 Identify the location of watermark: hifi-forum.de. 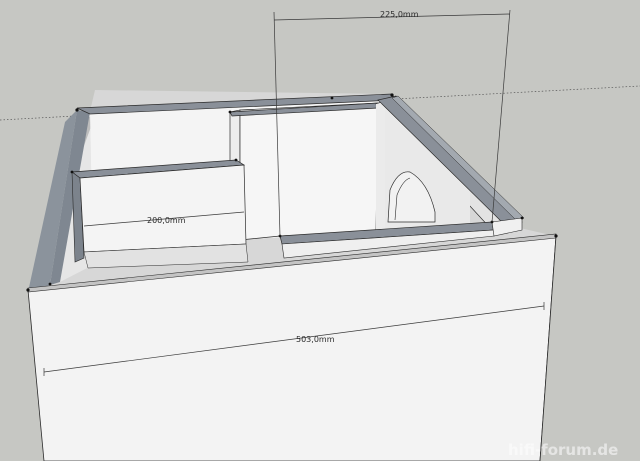
(563, 450).